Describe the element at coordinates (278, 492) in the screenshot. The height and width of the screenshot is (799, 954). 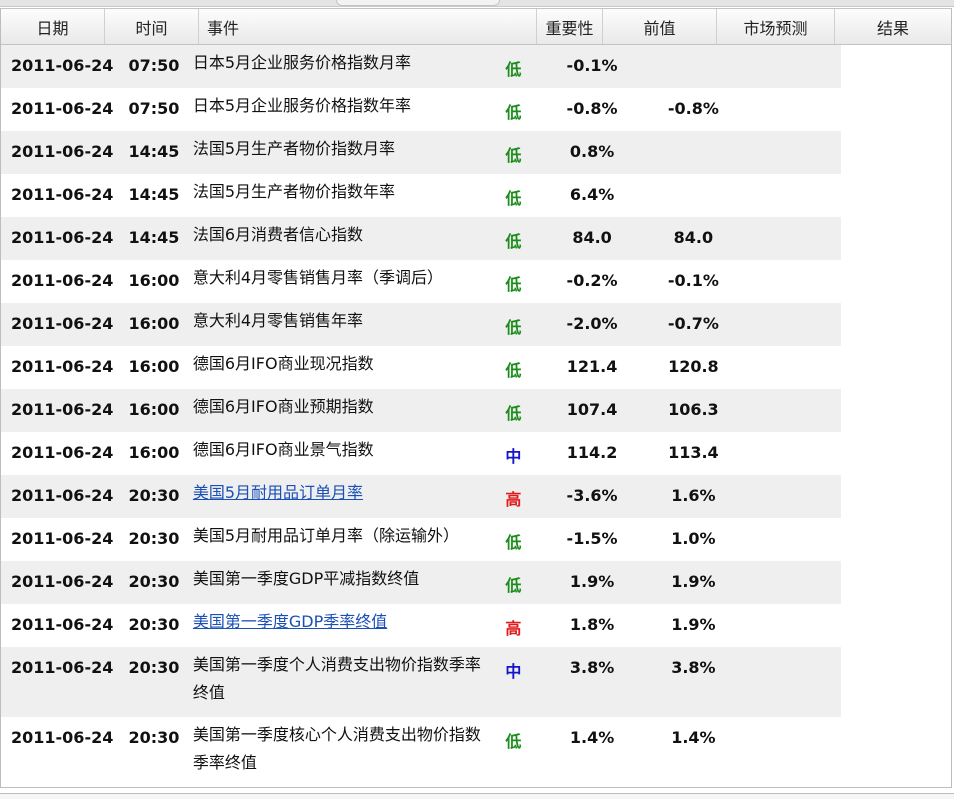
I see `event-link: 美国5月耐用品订单月率` at that location.